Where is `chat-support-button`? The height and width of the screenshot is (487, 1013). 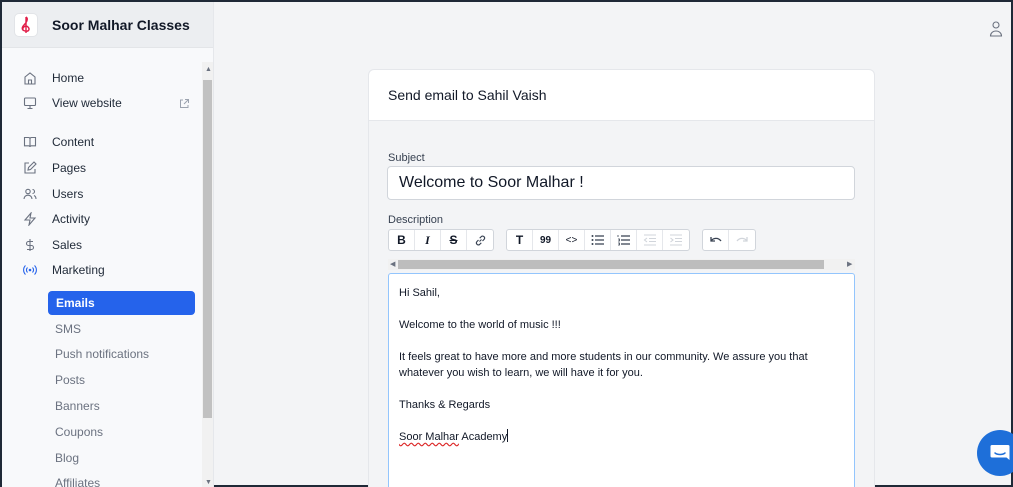 chat-support-button is located at coordinates (995, 453).